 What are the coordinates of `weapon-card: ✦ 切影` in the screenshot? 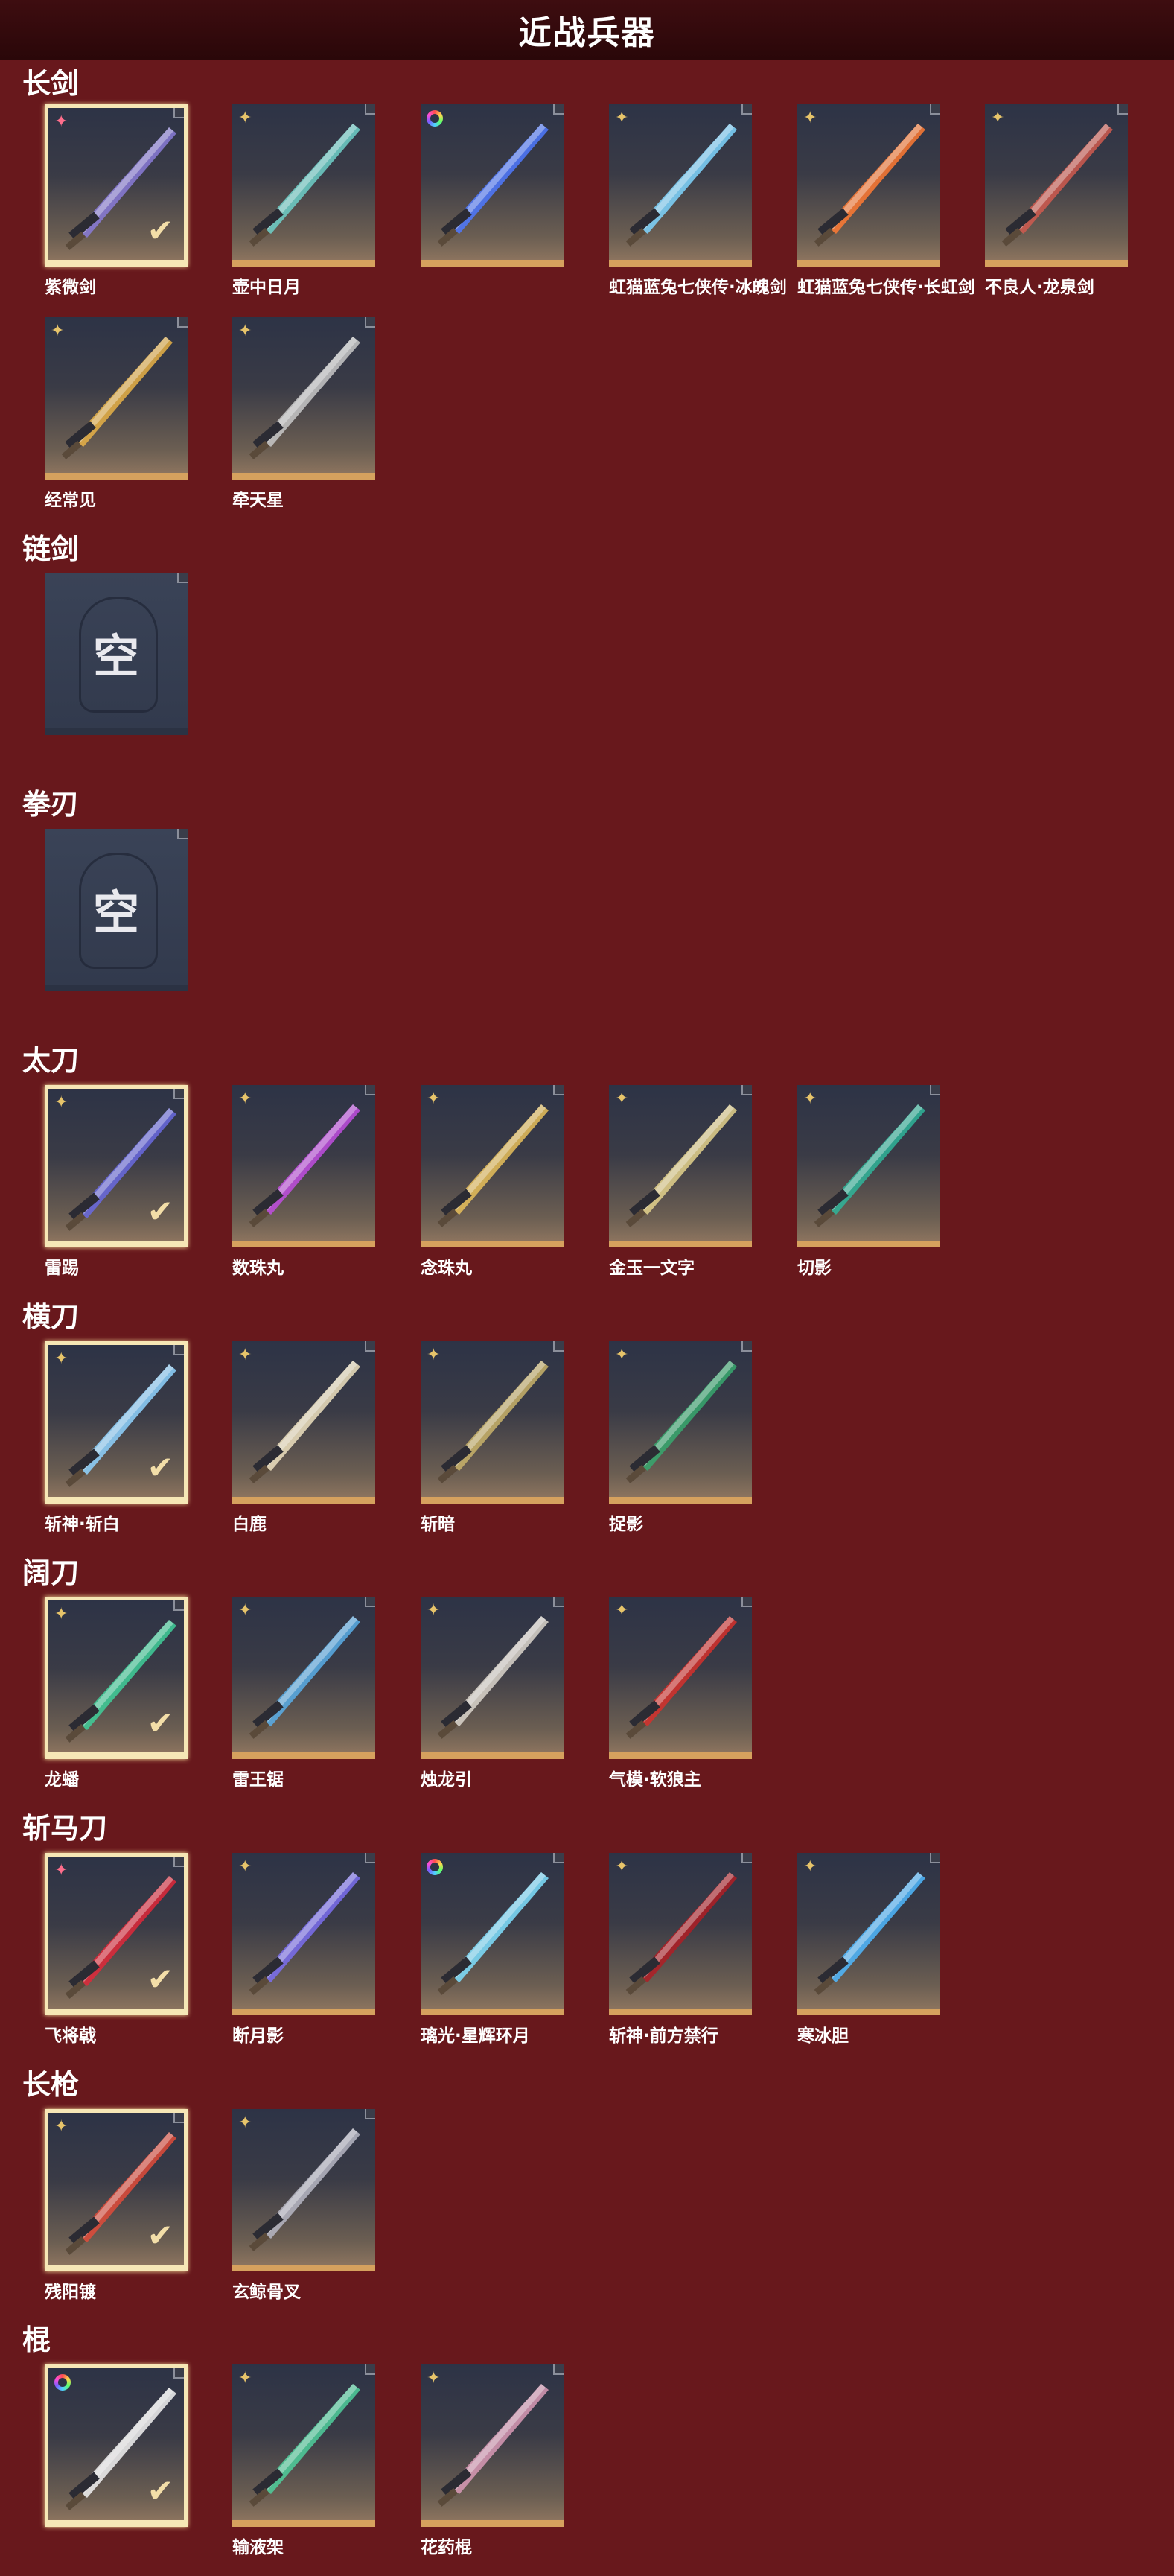 It's located at (869, 1181).